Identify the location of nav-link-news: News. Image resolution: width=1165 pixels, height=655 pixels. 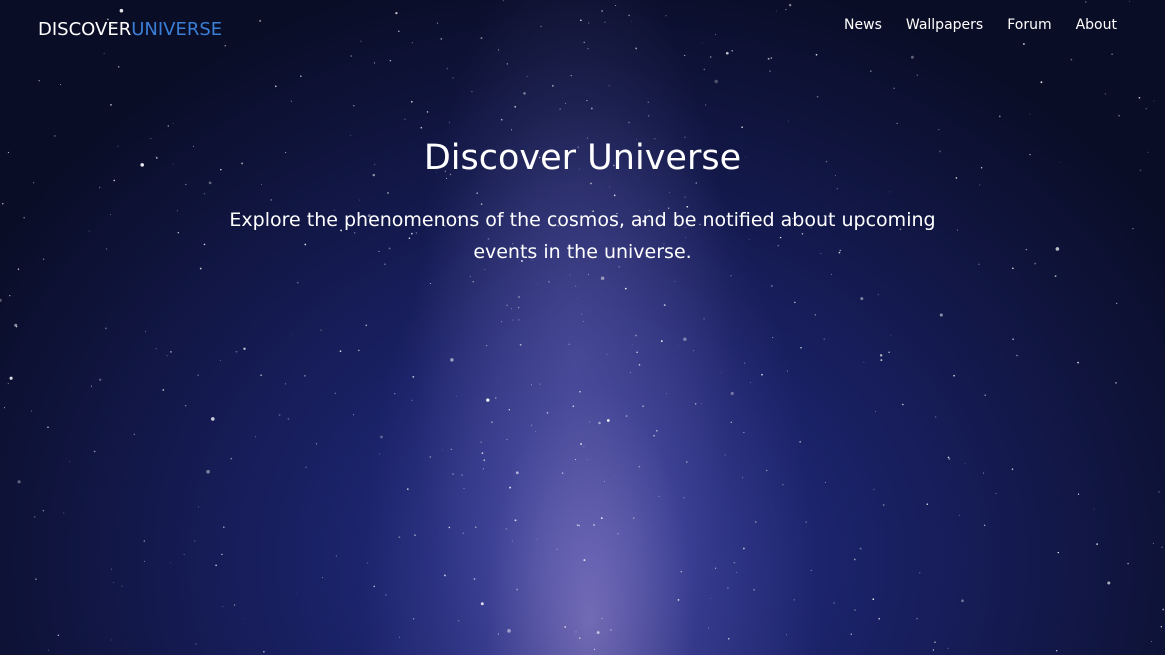
(863, 25).